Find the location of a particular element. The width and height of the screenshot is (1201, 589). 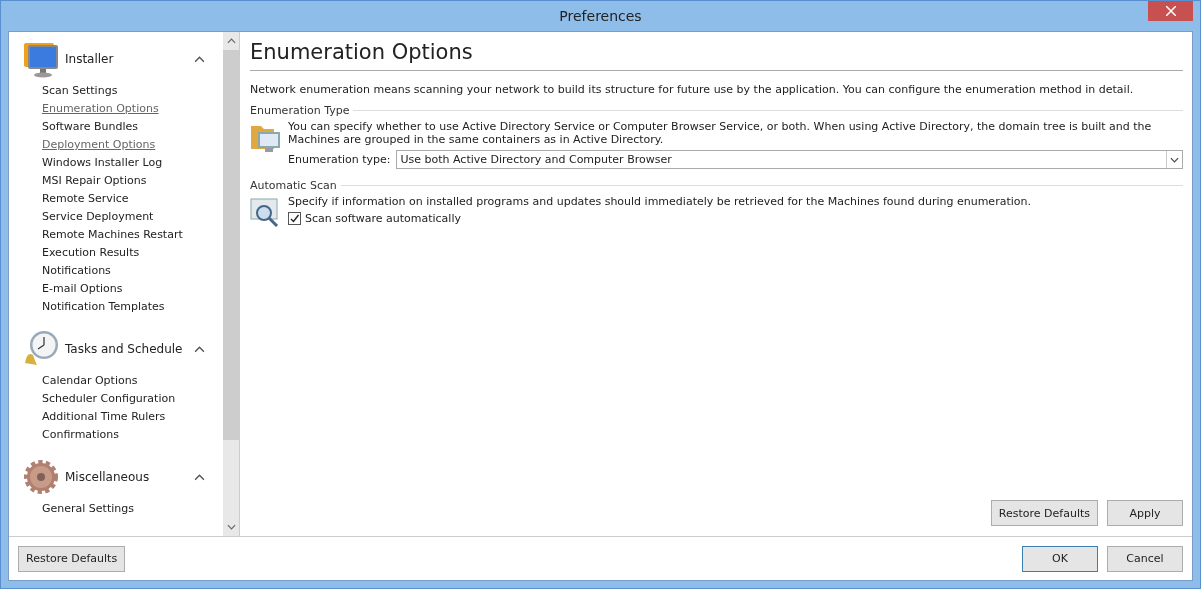

checkbox is located at coordinates (294, 218).